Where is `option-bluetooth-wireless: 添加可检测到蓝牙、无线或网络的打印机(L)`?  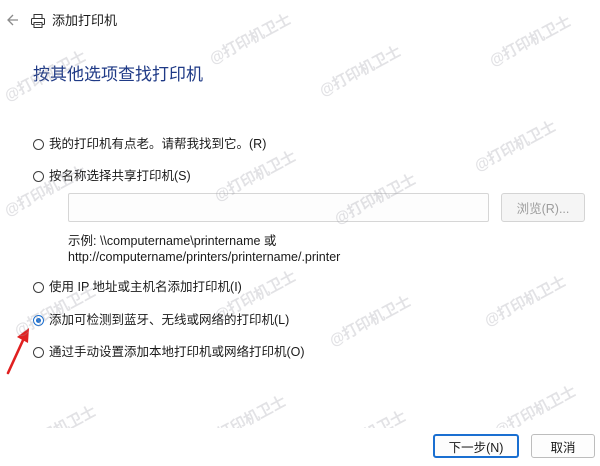 option-bluetooth-wireless: 添加可检测到蓝牙、无线或网络的打印机(L) is located at coordinates (161, 320).